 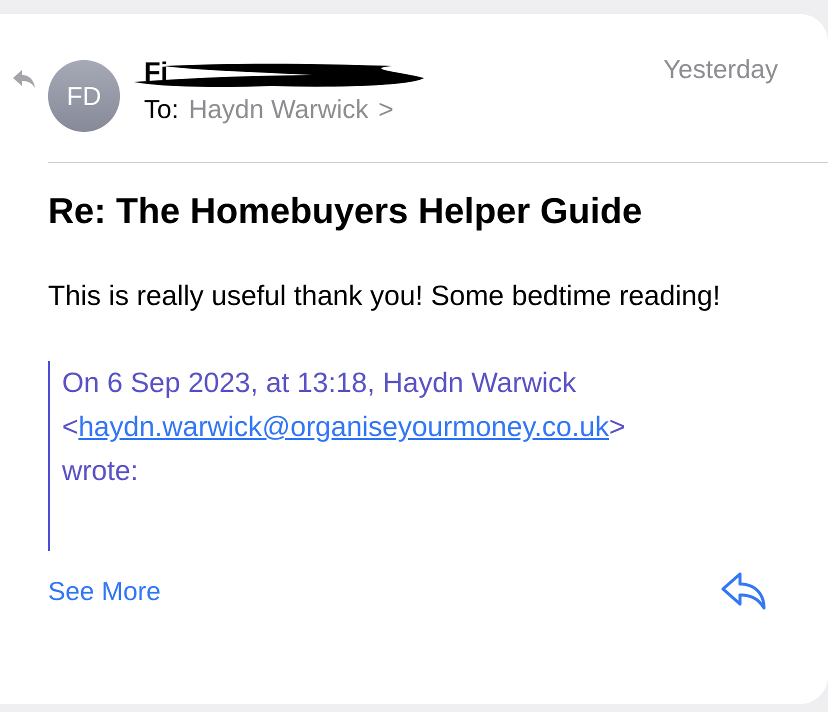 What do you see at coordinates (278, 109) in the screenshot?
I see `recipient-name: Haydn Warwick` at bounding box center [278, 109].